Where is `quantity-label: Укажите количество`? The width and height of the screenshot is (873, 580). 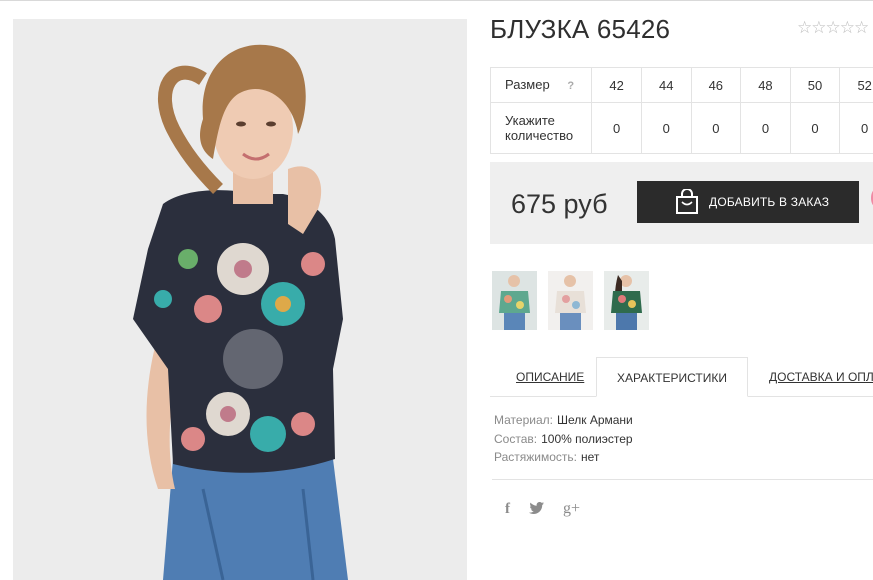 quantity-label: Укажите количество is located at coordinates (541, 128).